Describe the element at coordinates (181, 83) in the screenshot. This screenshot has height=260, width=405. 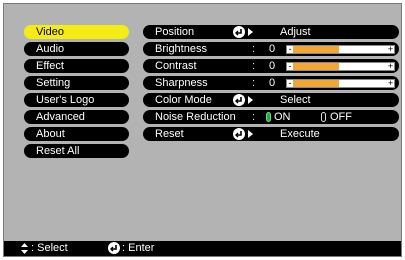
I see `setting-label: Sharpness` at that location.